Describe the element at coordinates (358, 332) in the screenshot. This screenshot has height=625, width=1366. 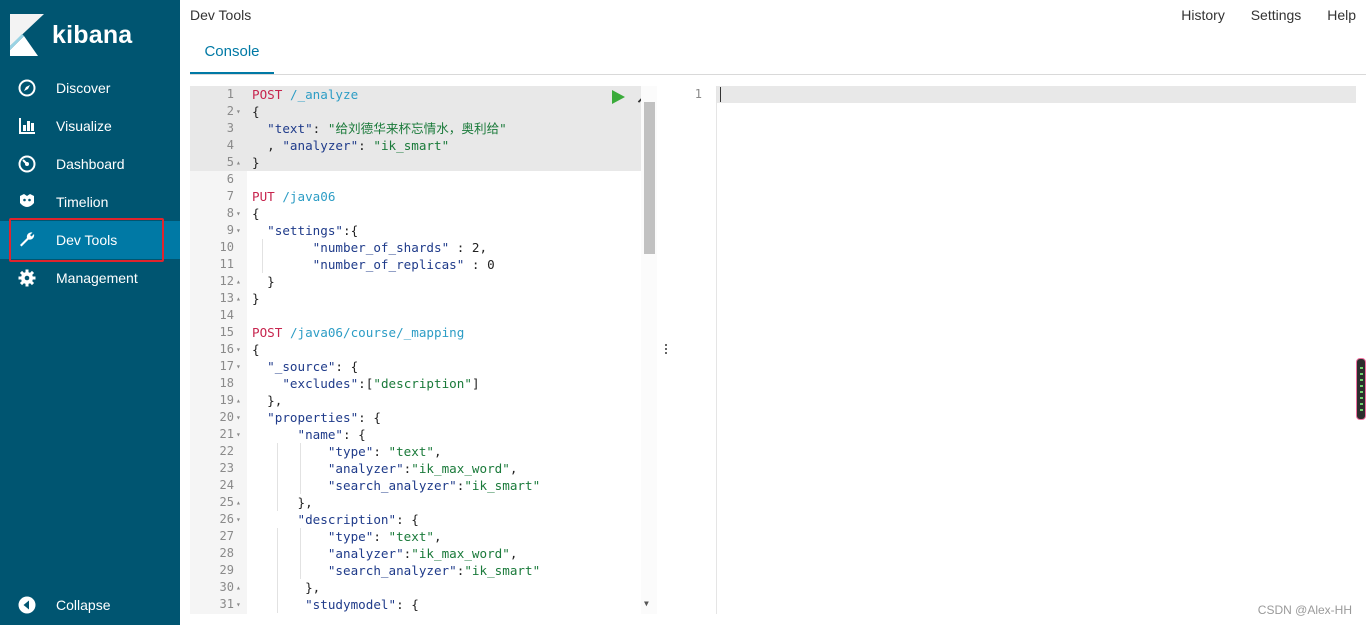
I see `code-text: POST /java06/course/_mapping` at that location.